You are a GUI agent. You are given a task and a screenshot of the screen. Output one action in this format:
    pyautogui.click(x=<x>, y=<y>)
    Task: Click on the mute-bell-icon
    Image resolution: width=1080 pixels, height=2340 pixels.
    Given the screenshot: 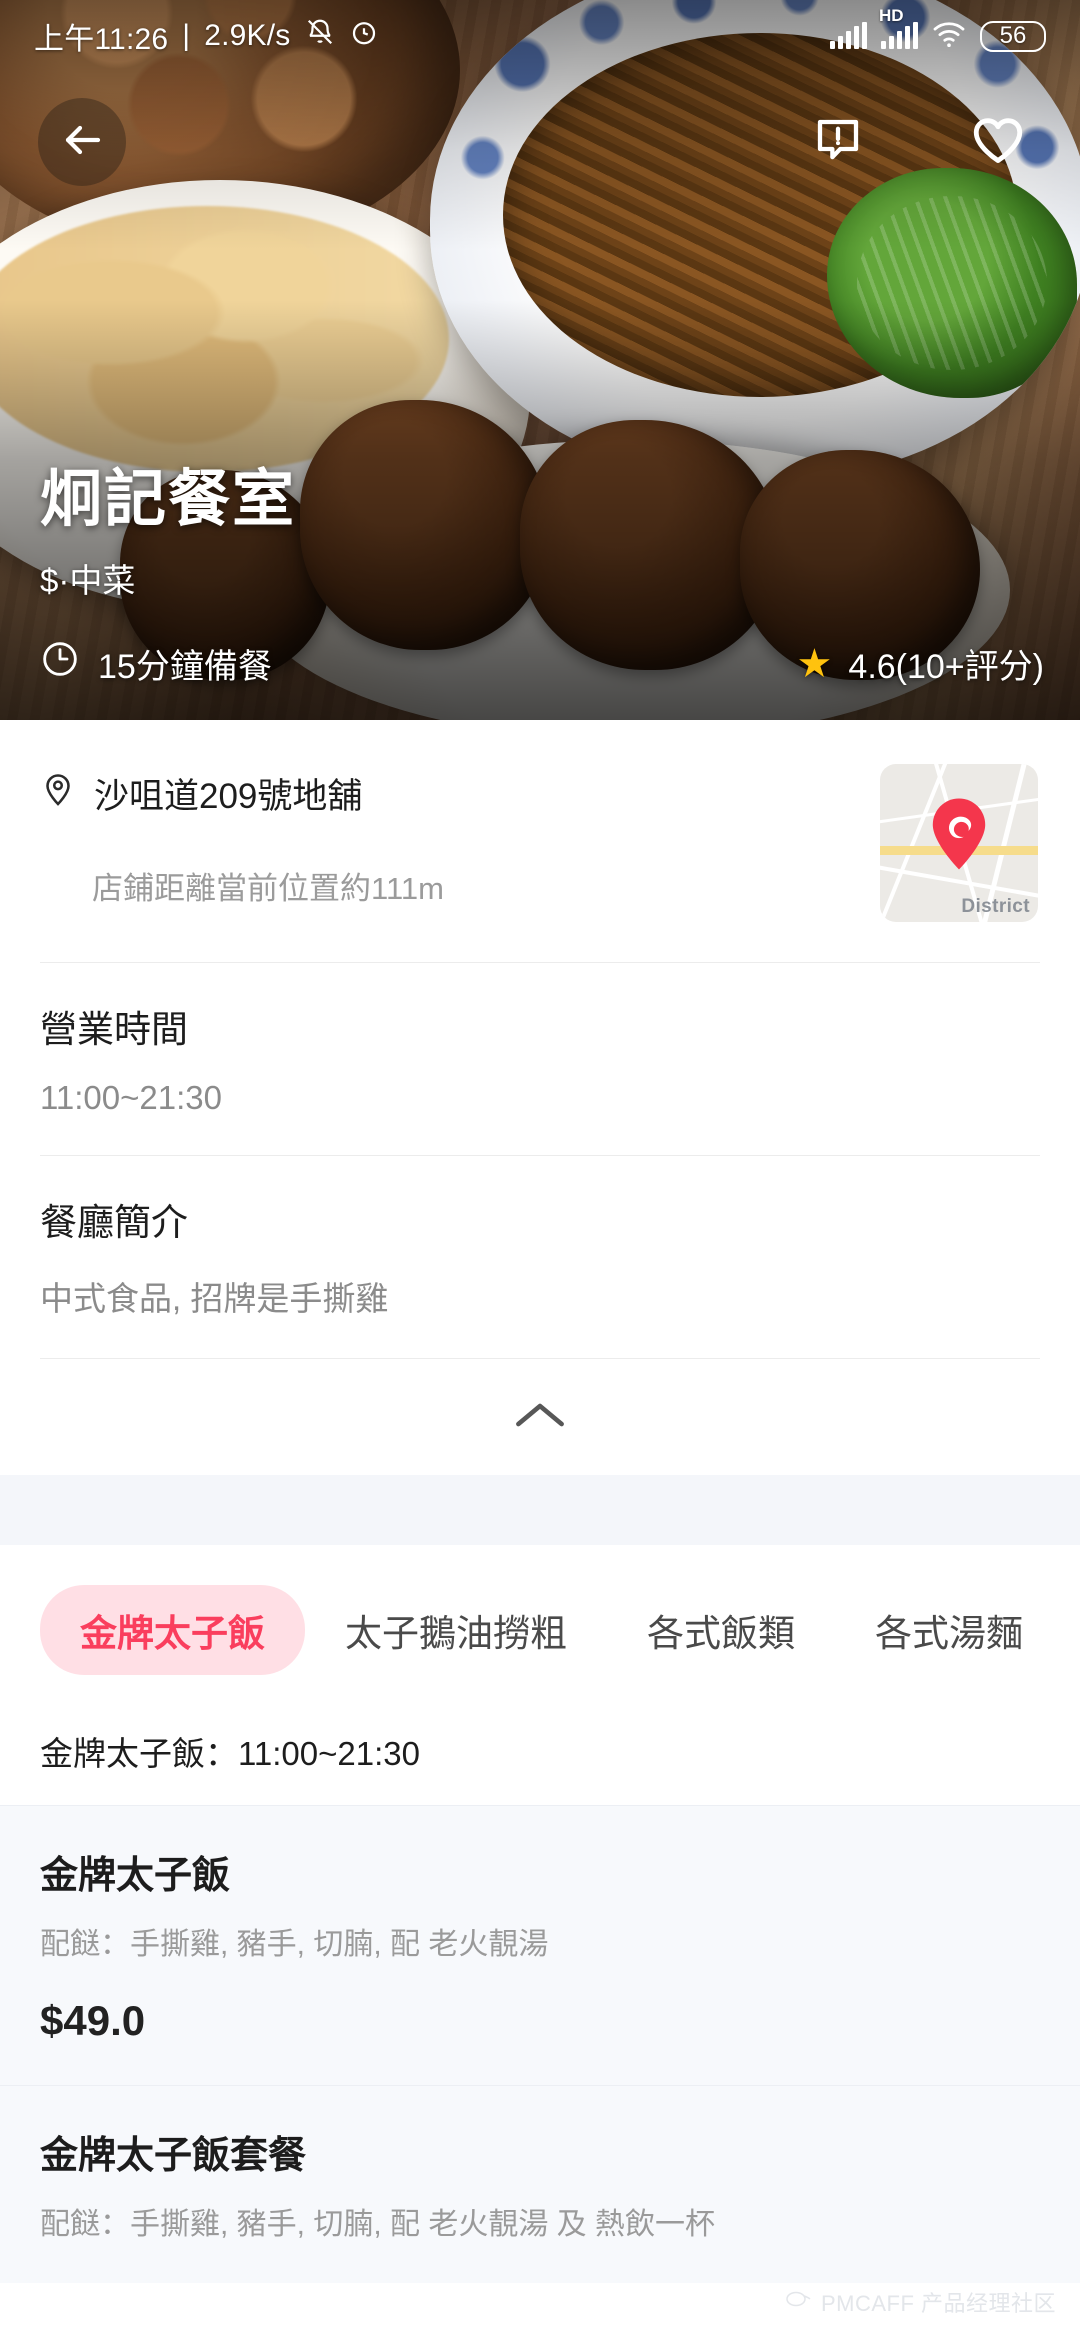 What is the action you would take?
    pyautogui.click(x=320, y=36)
    